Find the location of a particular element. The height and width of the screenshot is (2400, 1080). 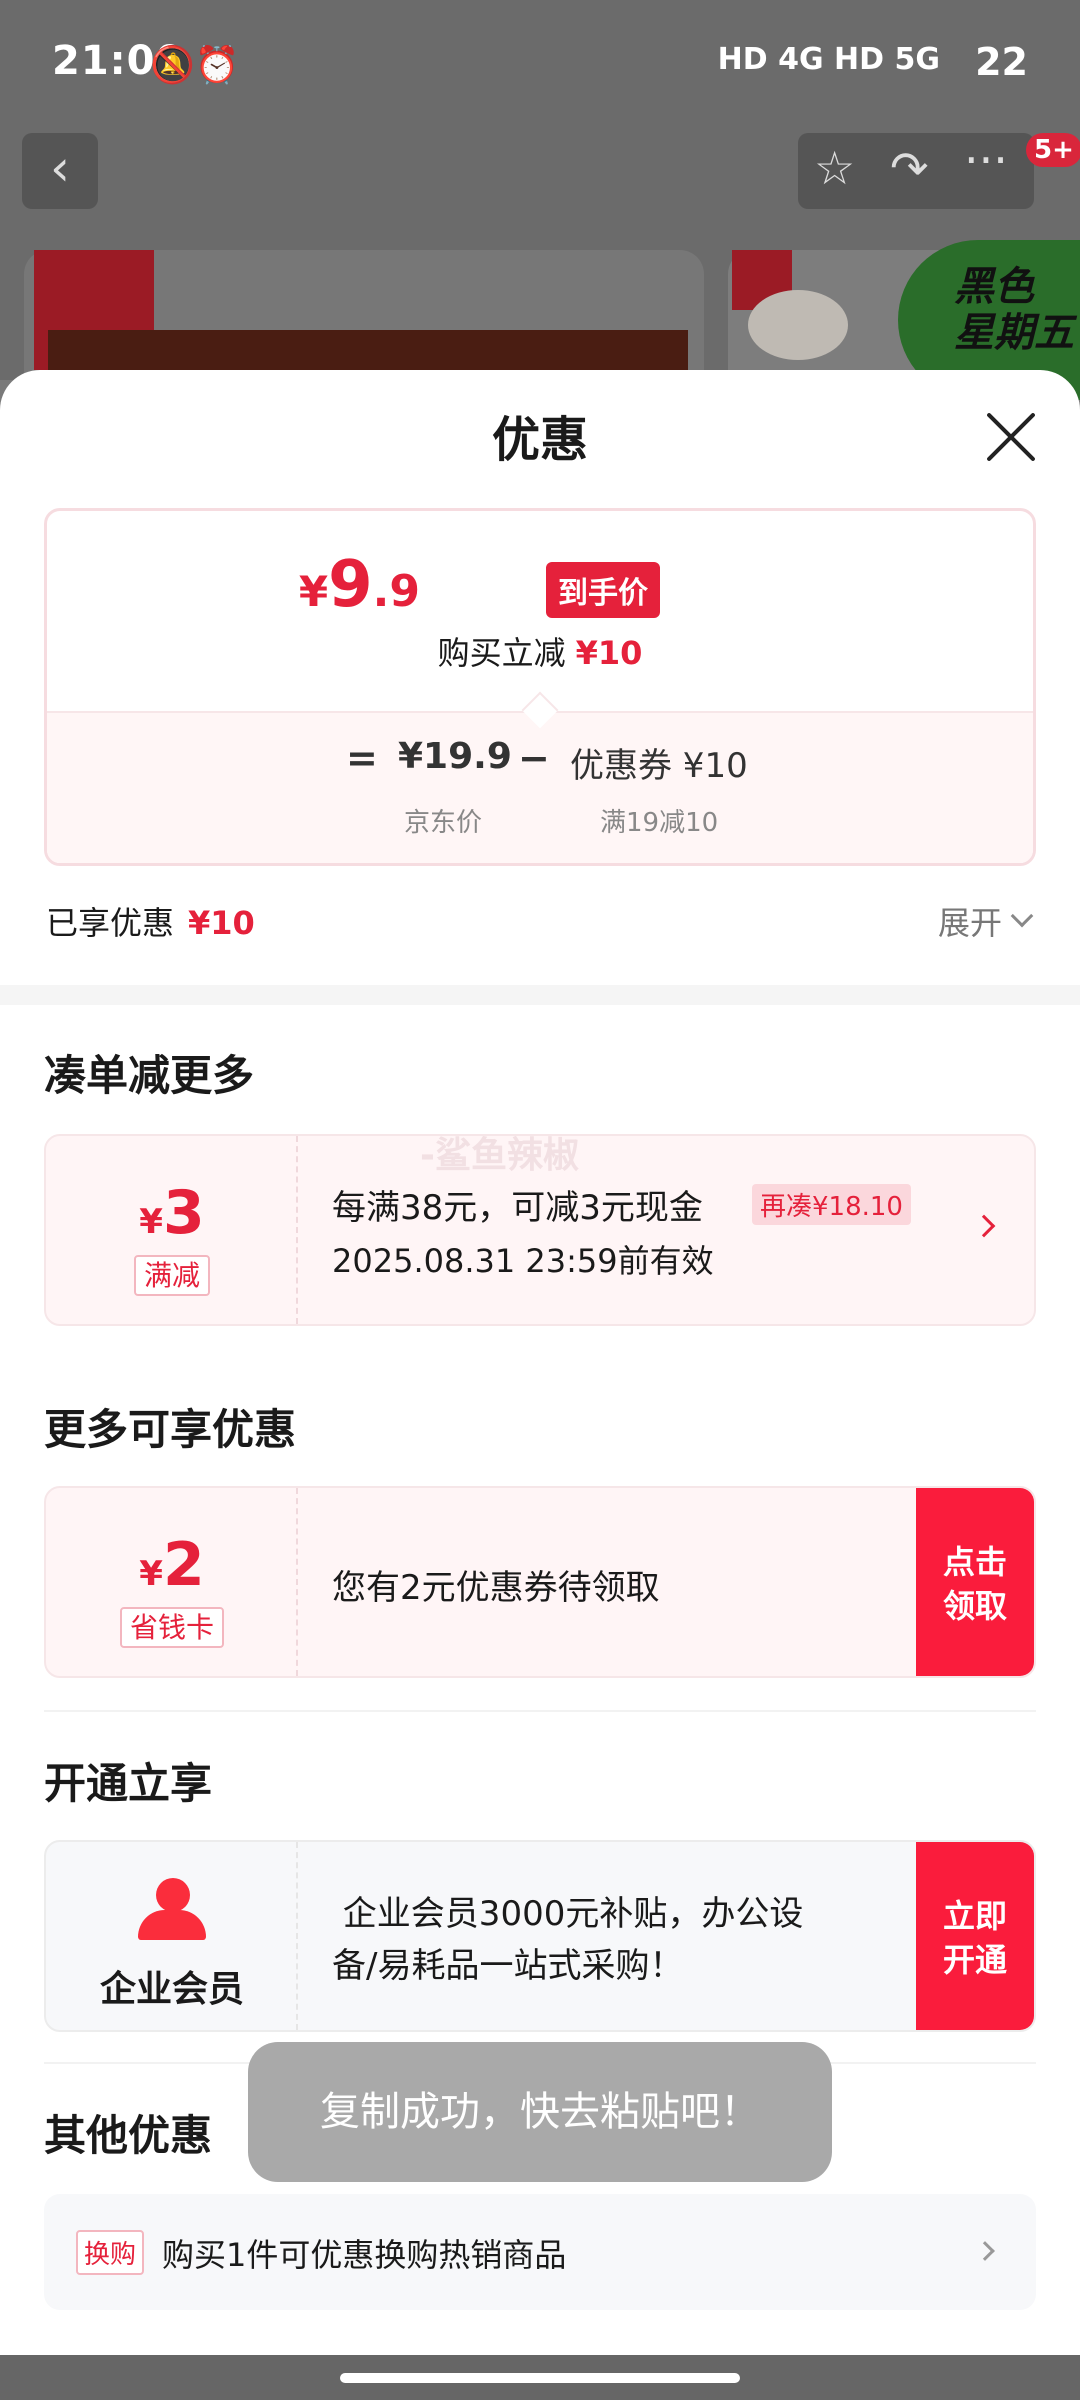

jd-price-label: 京东价 is located at coordinates (443, 823).